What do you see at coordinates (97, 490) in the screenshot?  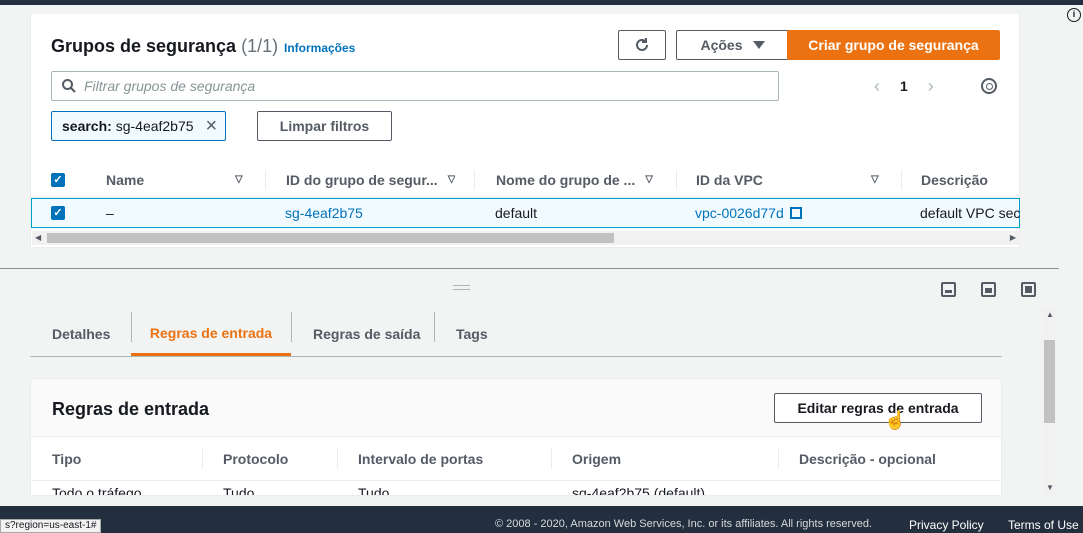 I see `rule-type: Todo o tráfego` at bounding box center [97, 490].